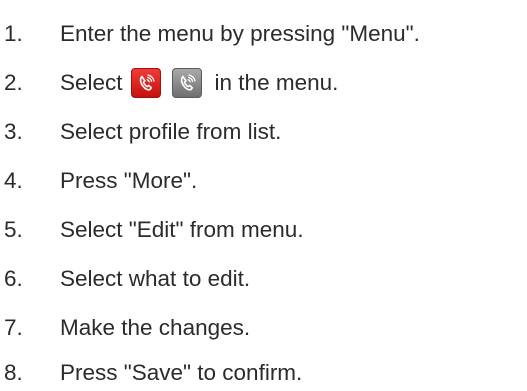 Image resolution: width=527 pixels, height=391 pixels. Describe the element at coordinates (276, 82) in the screenshot. I see `step-text-after: in the menu.` at that location.